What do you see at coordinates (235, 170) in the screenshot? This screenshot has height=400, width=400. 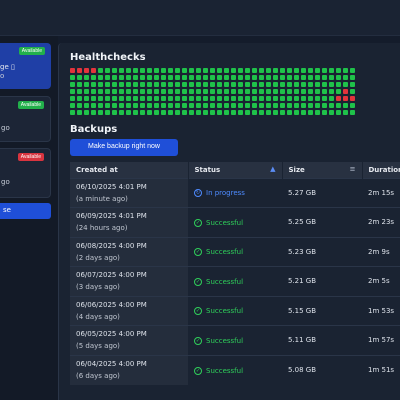 I see `column-header-status: Status ▲` at bounding box center [235, 170].